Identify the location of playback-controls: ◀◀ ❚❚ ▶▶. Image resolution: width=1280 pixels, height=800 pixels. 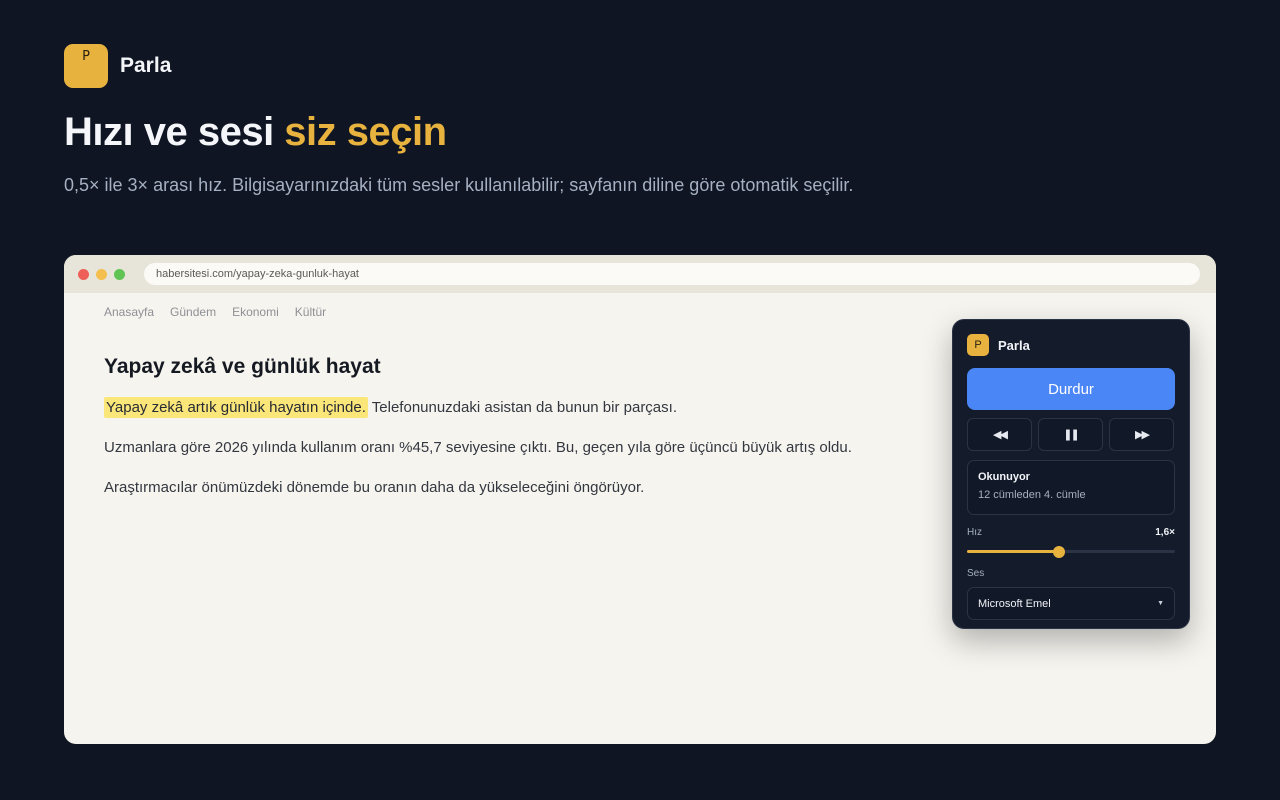
(1071, 434).